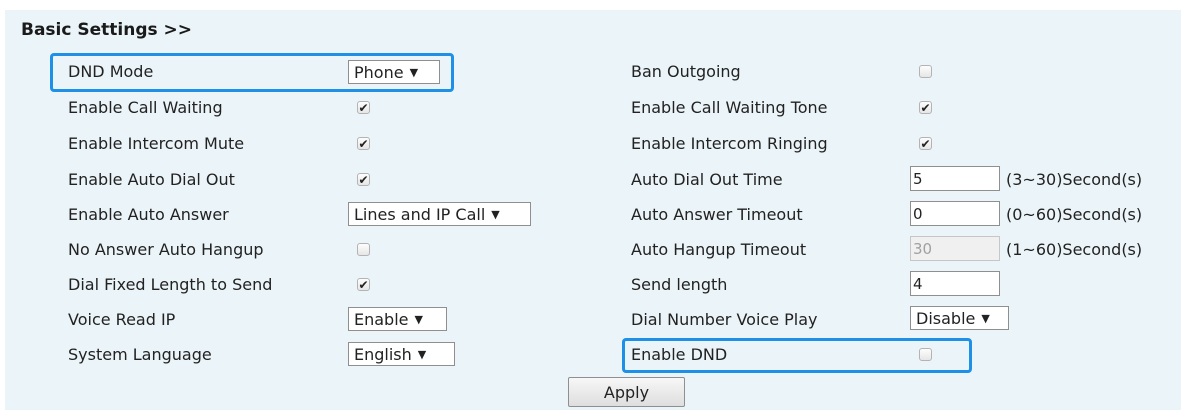  What do you see at coordinates (717, 214) in the screenshot?
I see `auto-answer-timeout-label: Auto Answer Timeout` at bounding box center [717, 214].